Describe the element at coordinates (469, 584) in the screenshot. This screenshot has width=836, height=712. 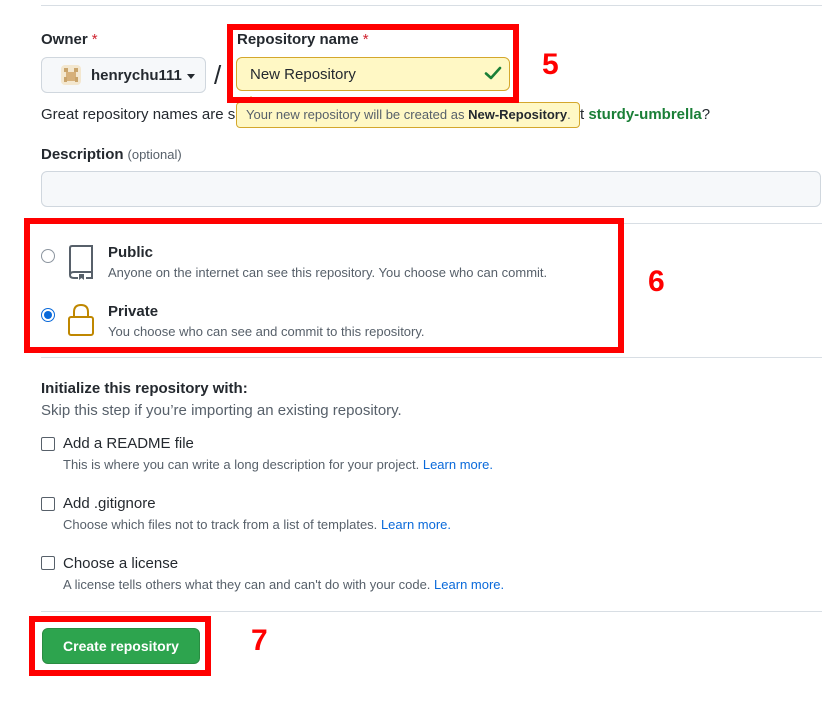
I see `license-learn-more-link: Learn more.` at that location.